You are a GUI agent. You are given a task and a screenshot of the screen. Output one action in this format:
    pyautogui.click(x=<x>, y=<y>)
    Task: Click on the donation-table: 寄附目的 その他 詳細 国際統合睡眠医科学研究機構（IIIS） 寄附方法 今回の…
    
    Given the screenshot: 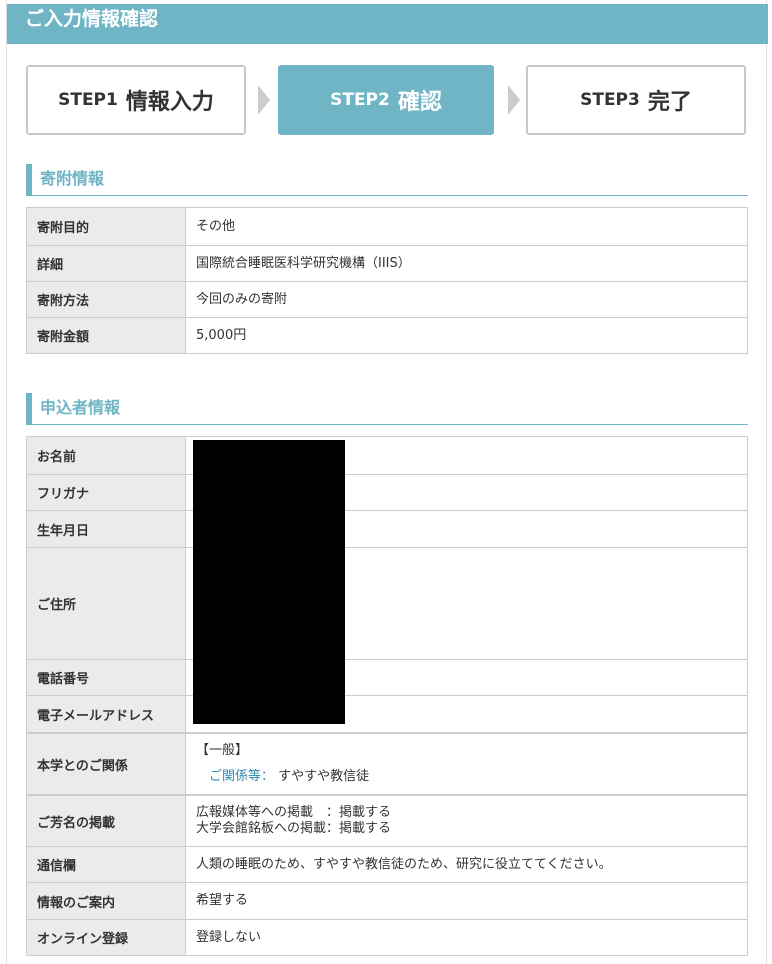 What is the action you would take?
    pyautogui.click(x=387, y=280)
    